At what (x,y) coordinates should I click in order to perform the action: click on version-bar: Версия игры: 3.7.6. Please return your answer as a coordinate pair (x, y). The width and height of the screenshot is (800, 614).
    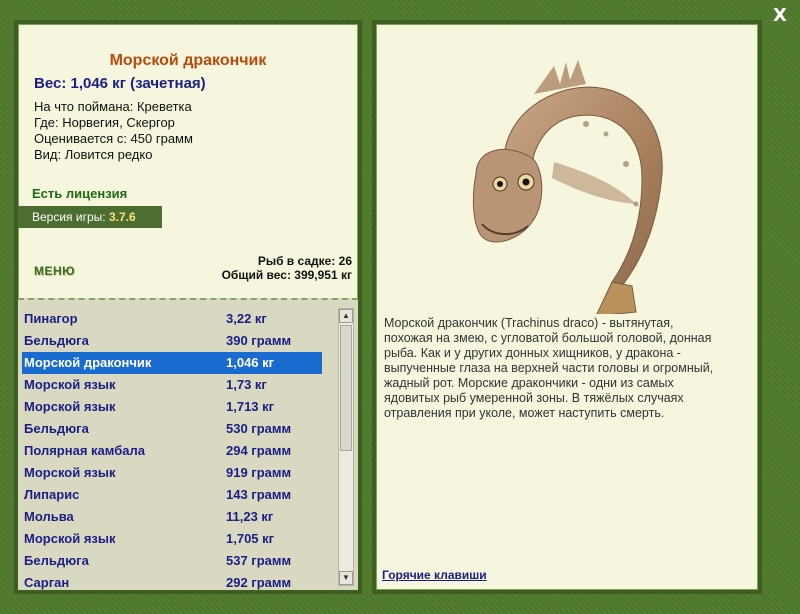
    Looking at the image, I should click on (90, 217).